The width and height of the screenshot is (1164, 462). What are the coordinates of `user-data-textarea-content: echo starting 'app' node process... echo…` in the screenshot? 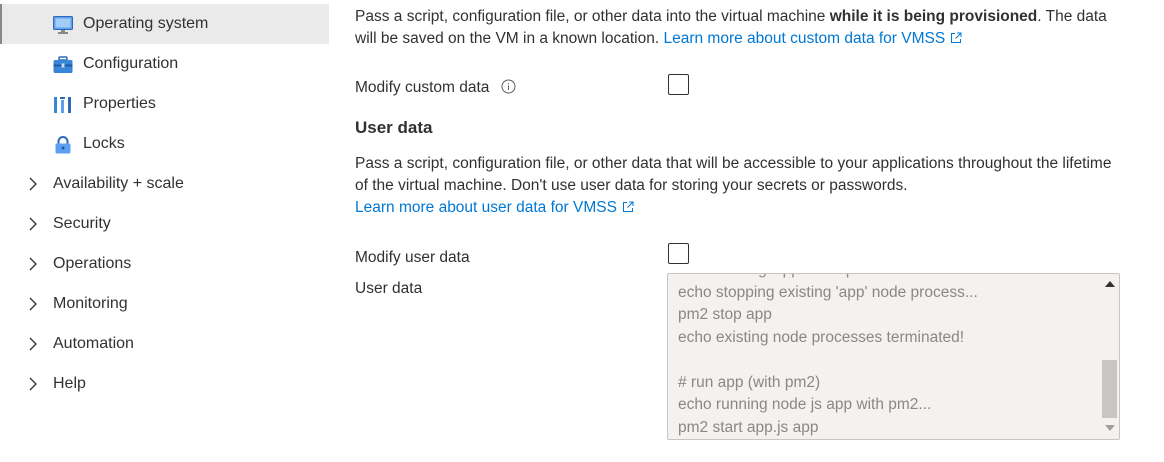 It's located at (888, 356).